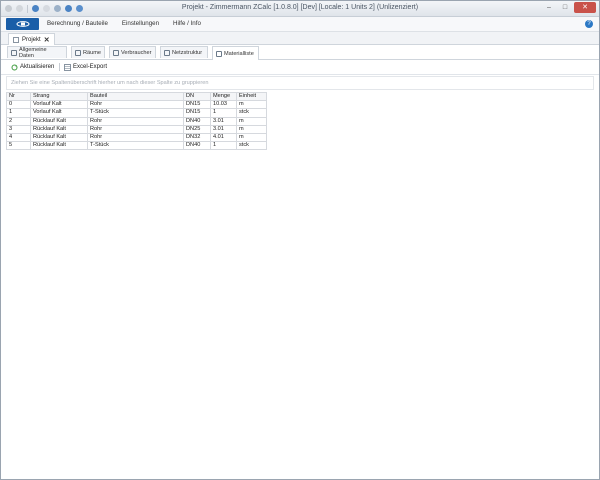  What do you see at coordinates (77, 23) in the screenshot?
I see `menu-berechnung: Berechnung / Bauteile` at bounding box center [77, 23].